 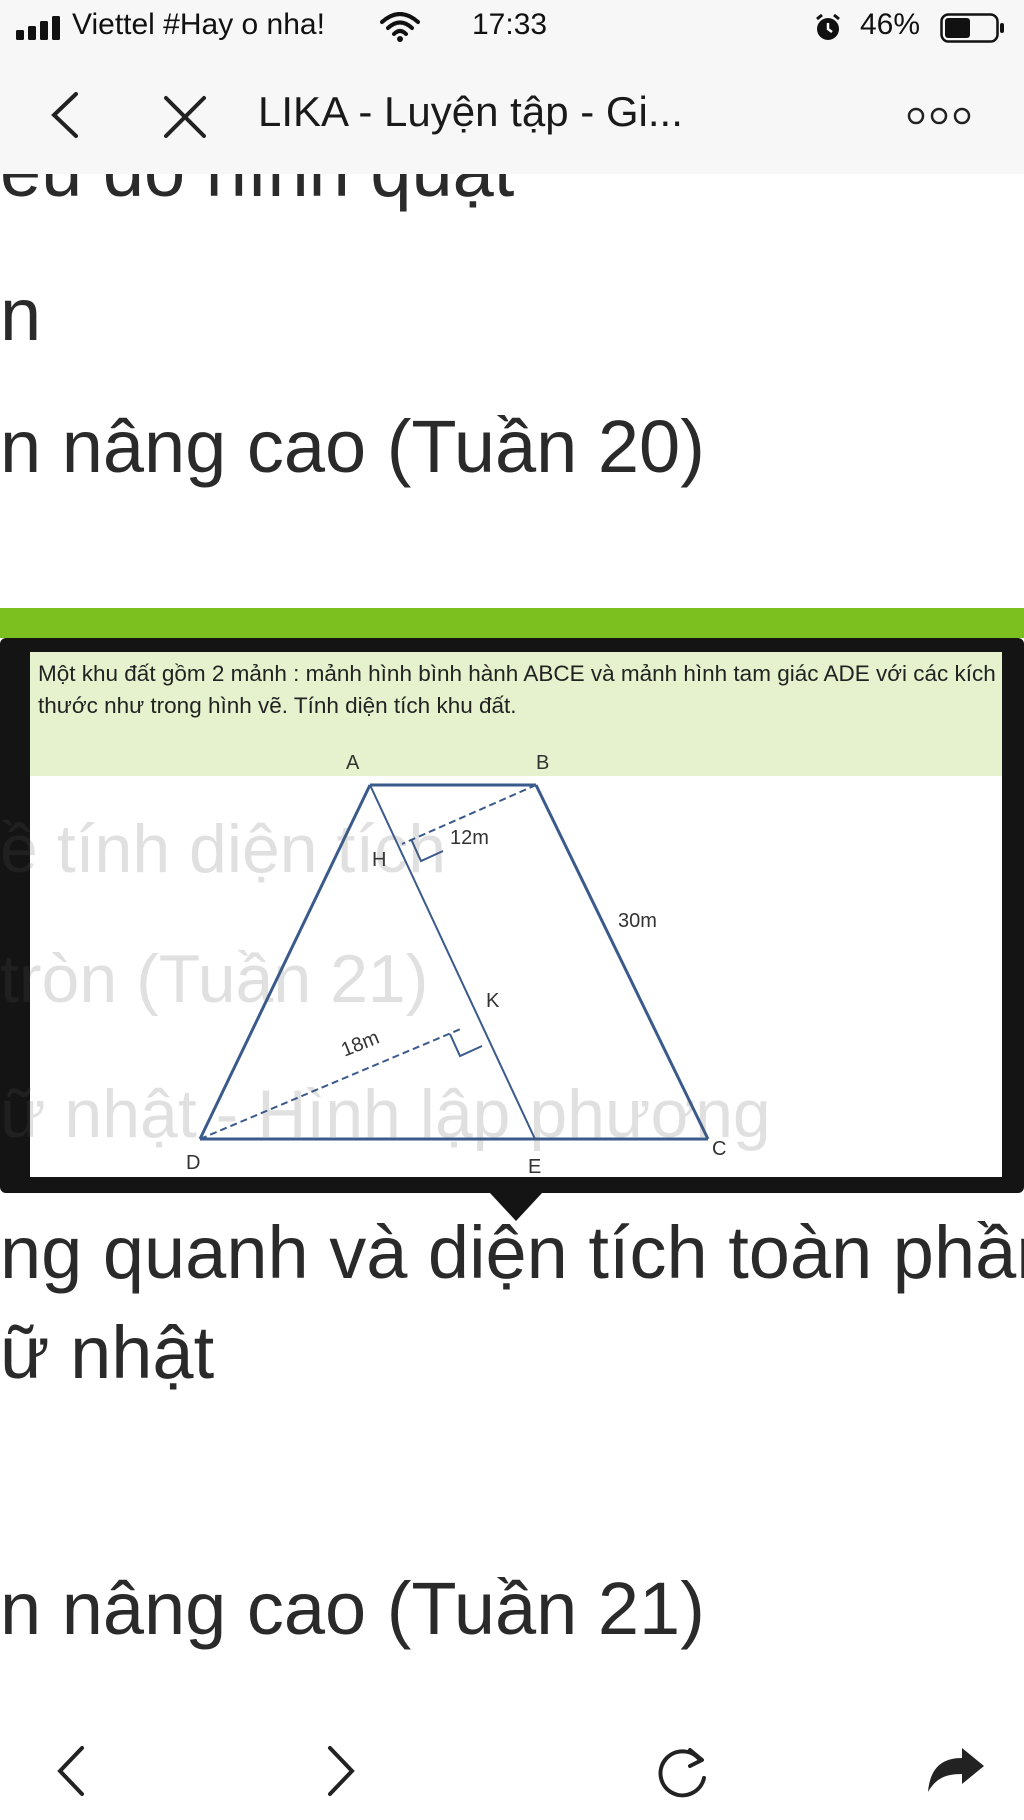 I want to click on browser-bottom-bar, so click(x=512, y=1760).